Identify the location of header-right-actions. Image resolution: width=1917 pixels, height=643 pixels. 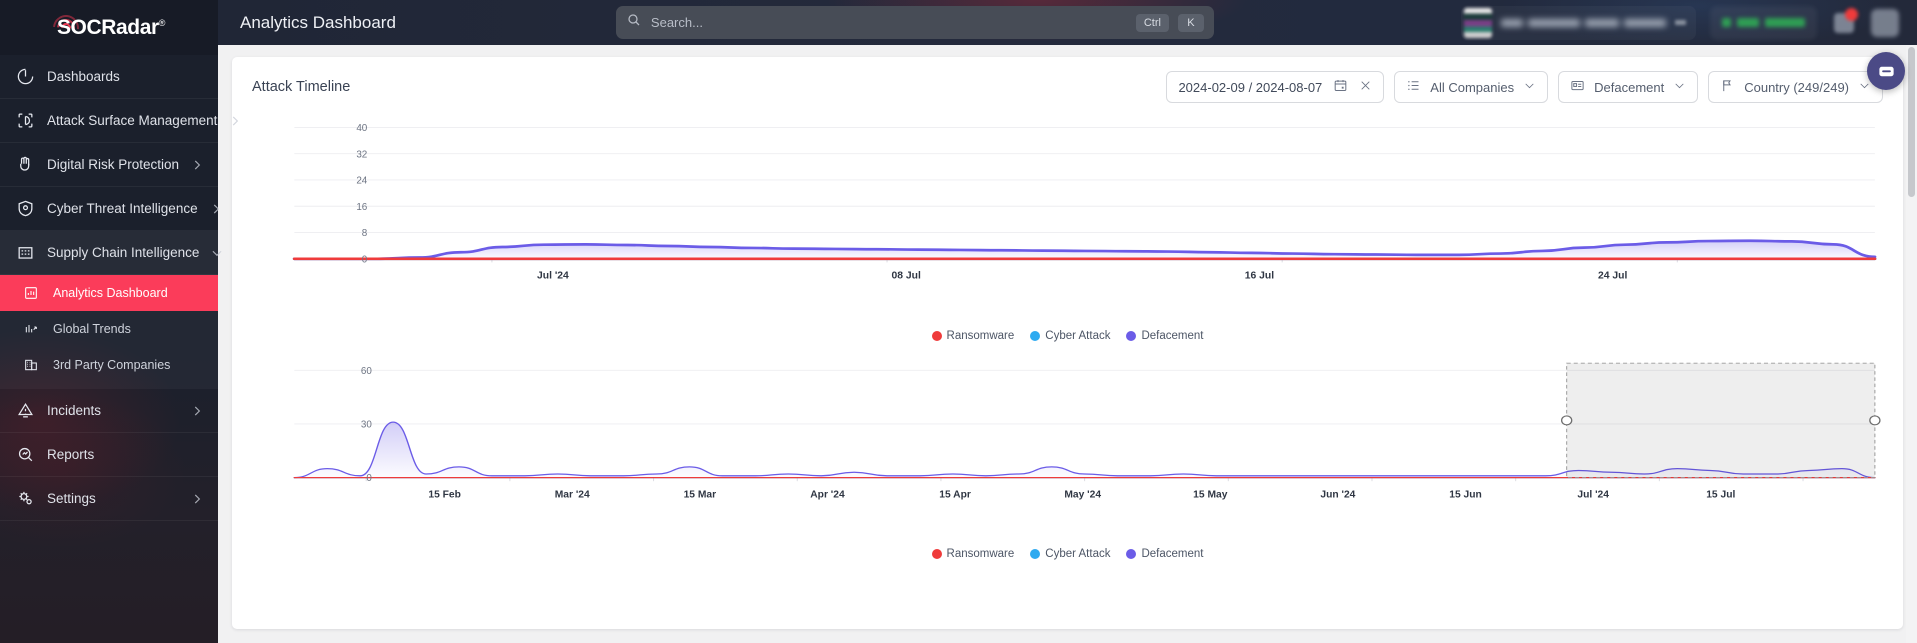
(1682, 22).